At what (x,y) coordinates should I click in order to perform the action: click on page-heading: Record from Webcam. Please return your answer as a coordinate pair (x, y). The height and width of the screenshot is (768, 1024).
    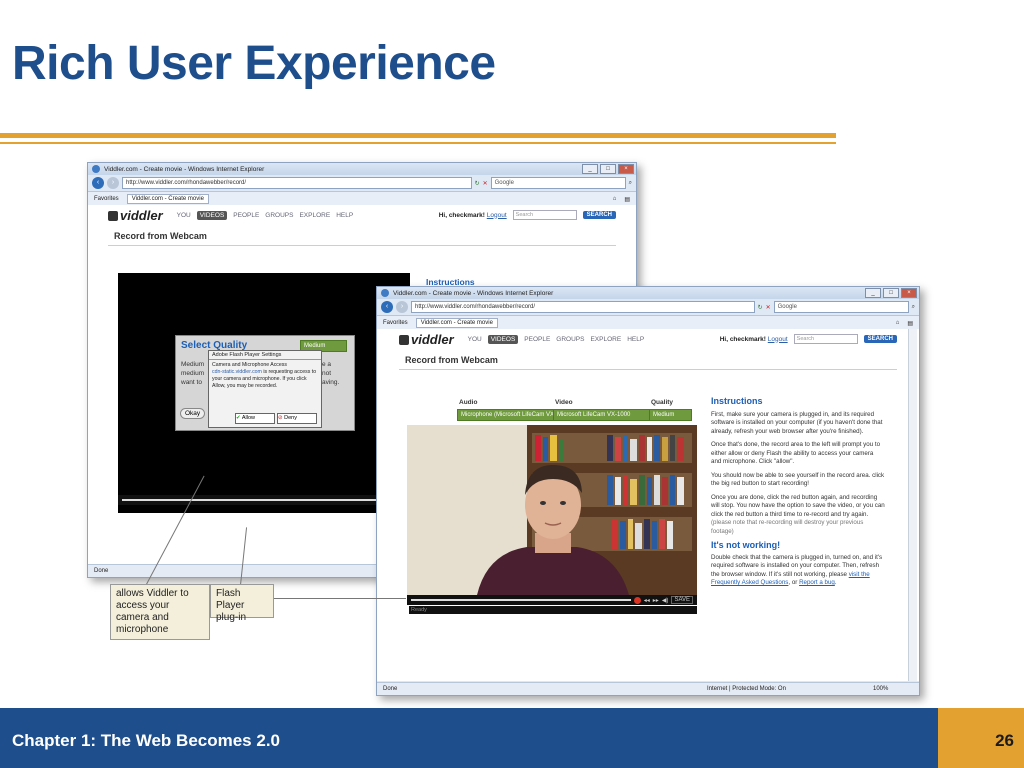
    Looking at the image, I should click on (362, 236).